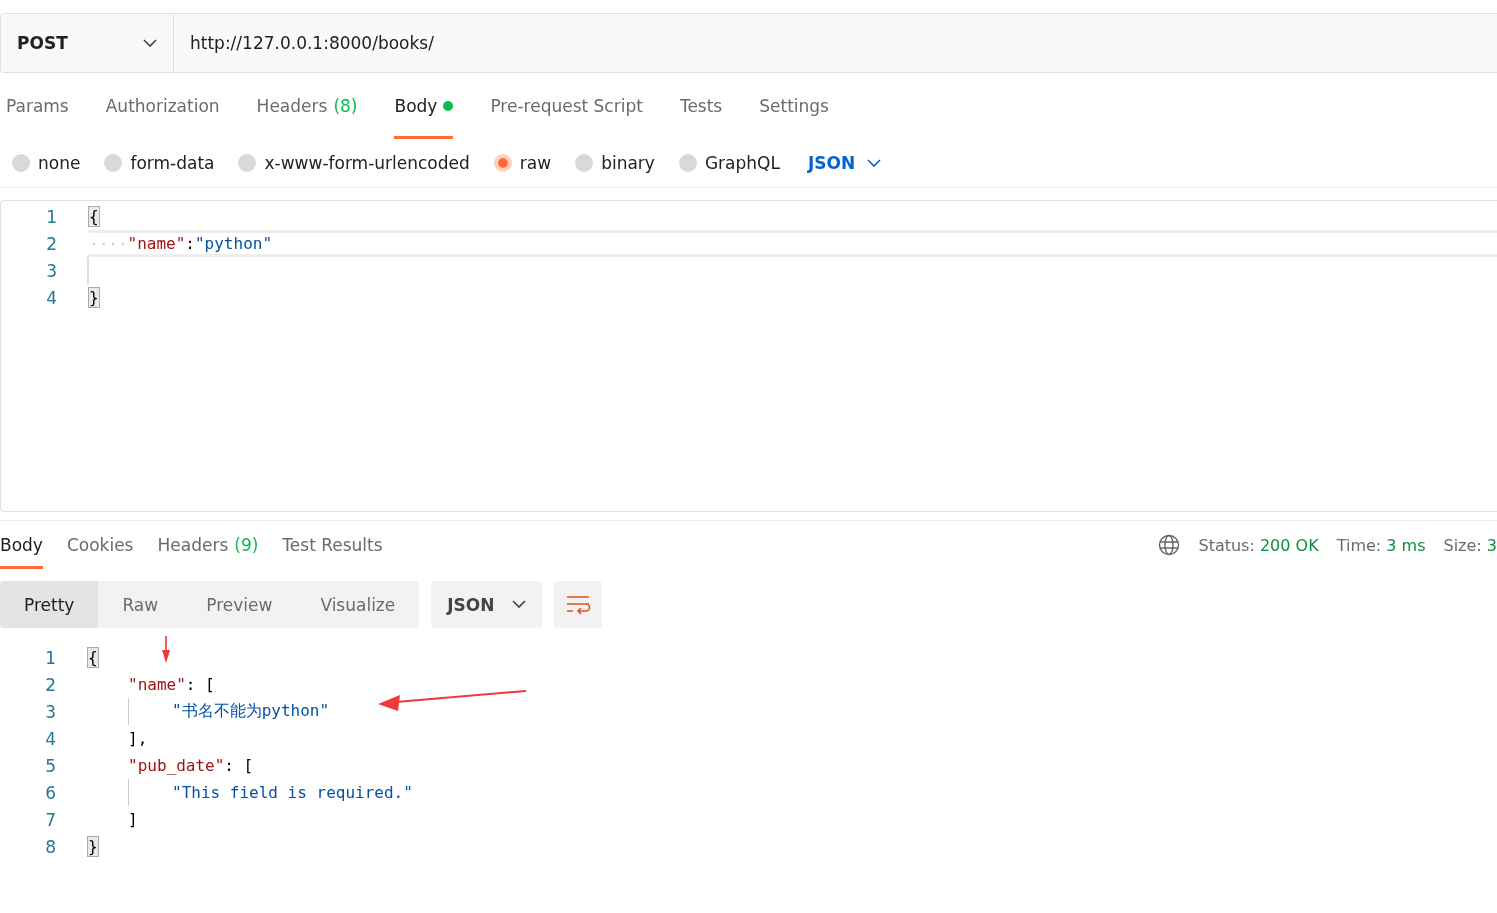 Image resolution: width=1497 pixels, height=913 pixels. Describe the element at coordinates (791, 792) in the screenshot. I see `code-line: "This field is required."` at that location.